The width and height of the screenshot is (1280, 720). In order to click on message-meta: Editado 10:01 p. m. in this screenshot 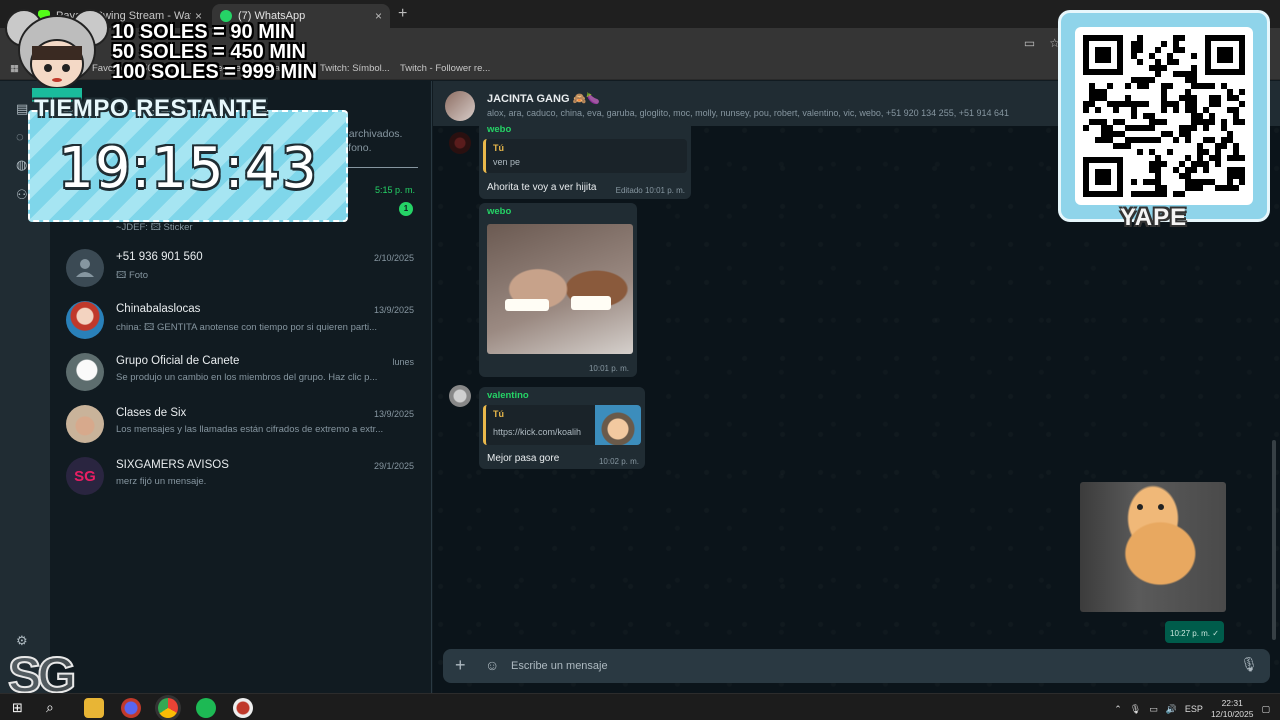, I will do `click(650, 190)`.